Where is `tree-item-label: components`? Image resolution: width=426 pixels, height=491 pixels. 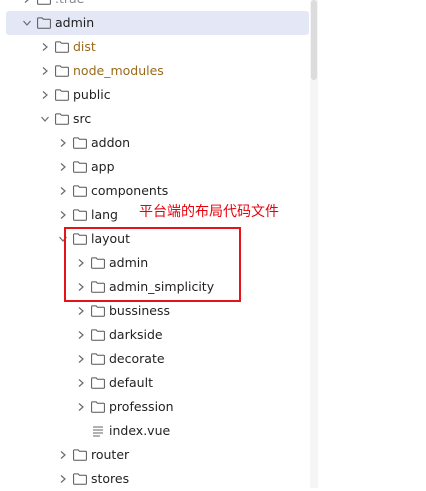
tree-item-label: components is located at coordinates (130, 190).